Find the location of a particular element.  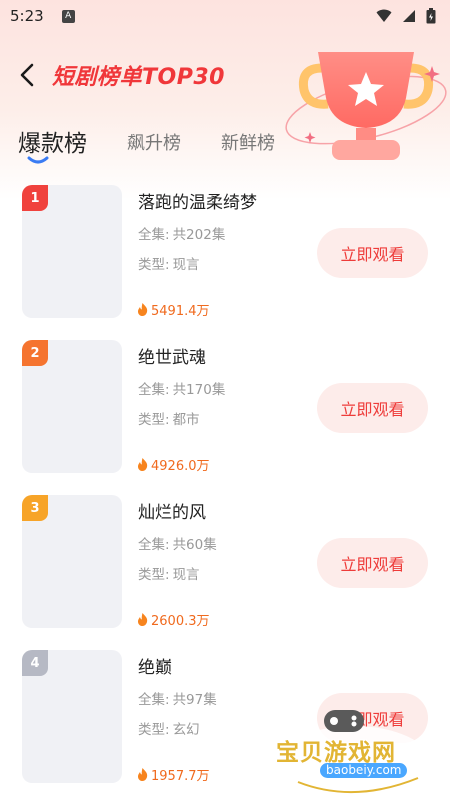

drama-title: 落跑的温柔绮梦 is located at coordinates (197, 203).